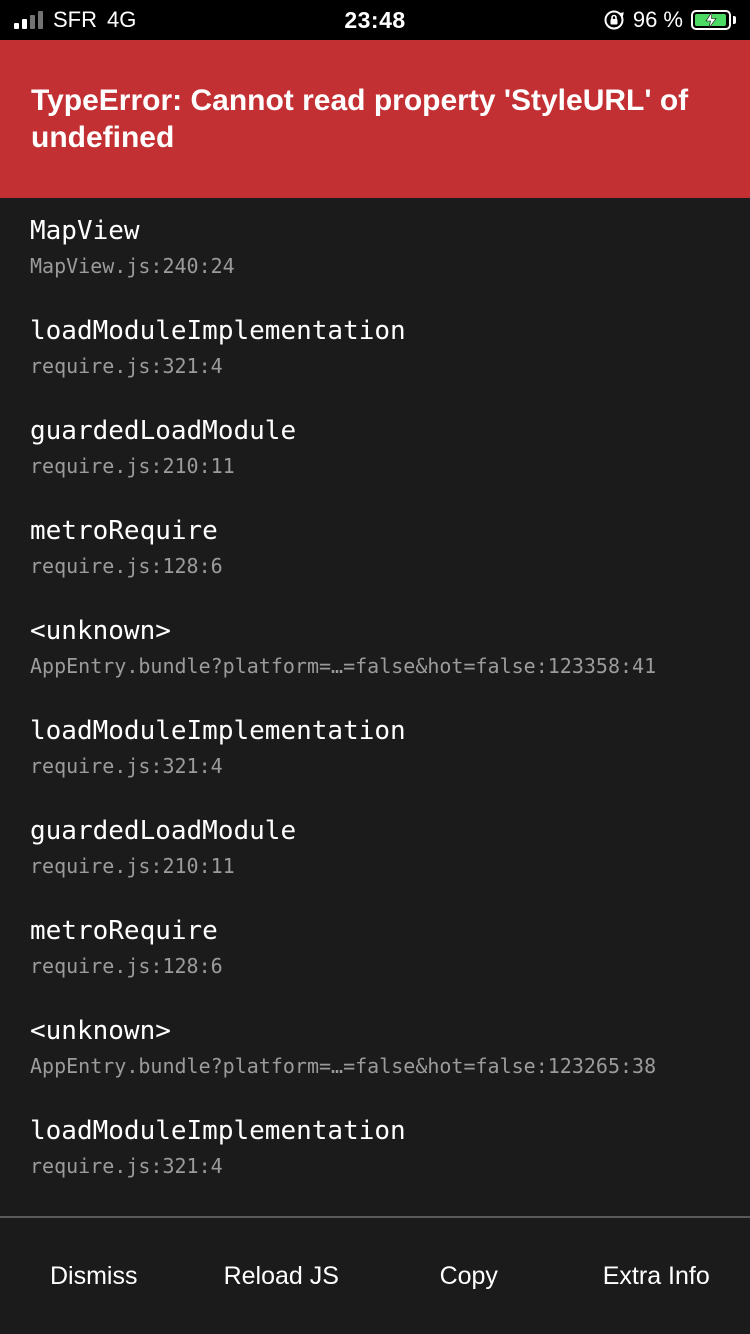 The width and height of the screenshot is (750, 1334). Describe the element at coordinates (85, 231) in the screenshot. I see `frame-name: MapView` at that location.